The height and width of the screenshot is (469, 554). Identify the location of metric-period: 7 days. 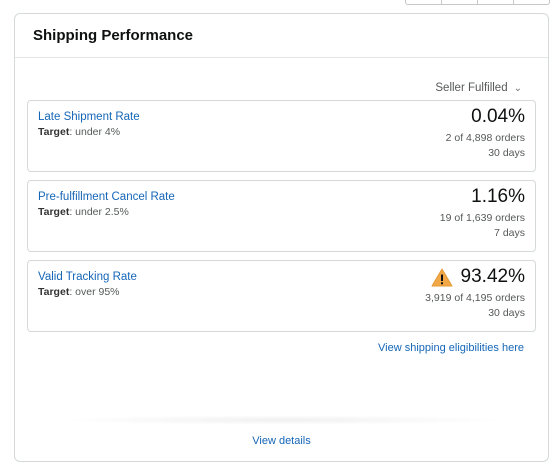
(509, 233).